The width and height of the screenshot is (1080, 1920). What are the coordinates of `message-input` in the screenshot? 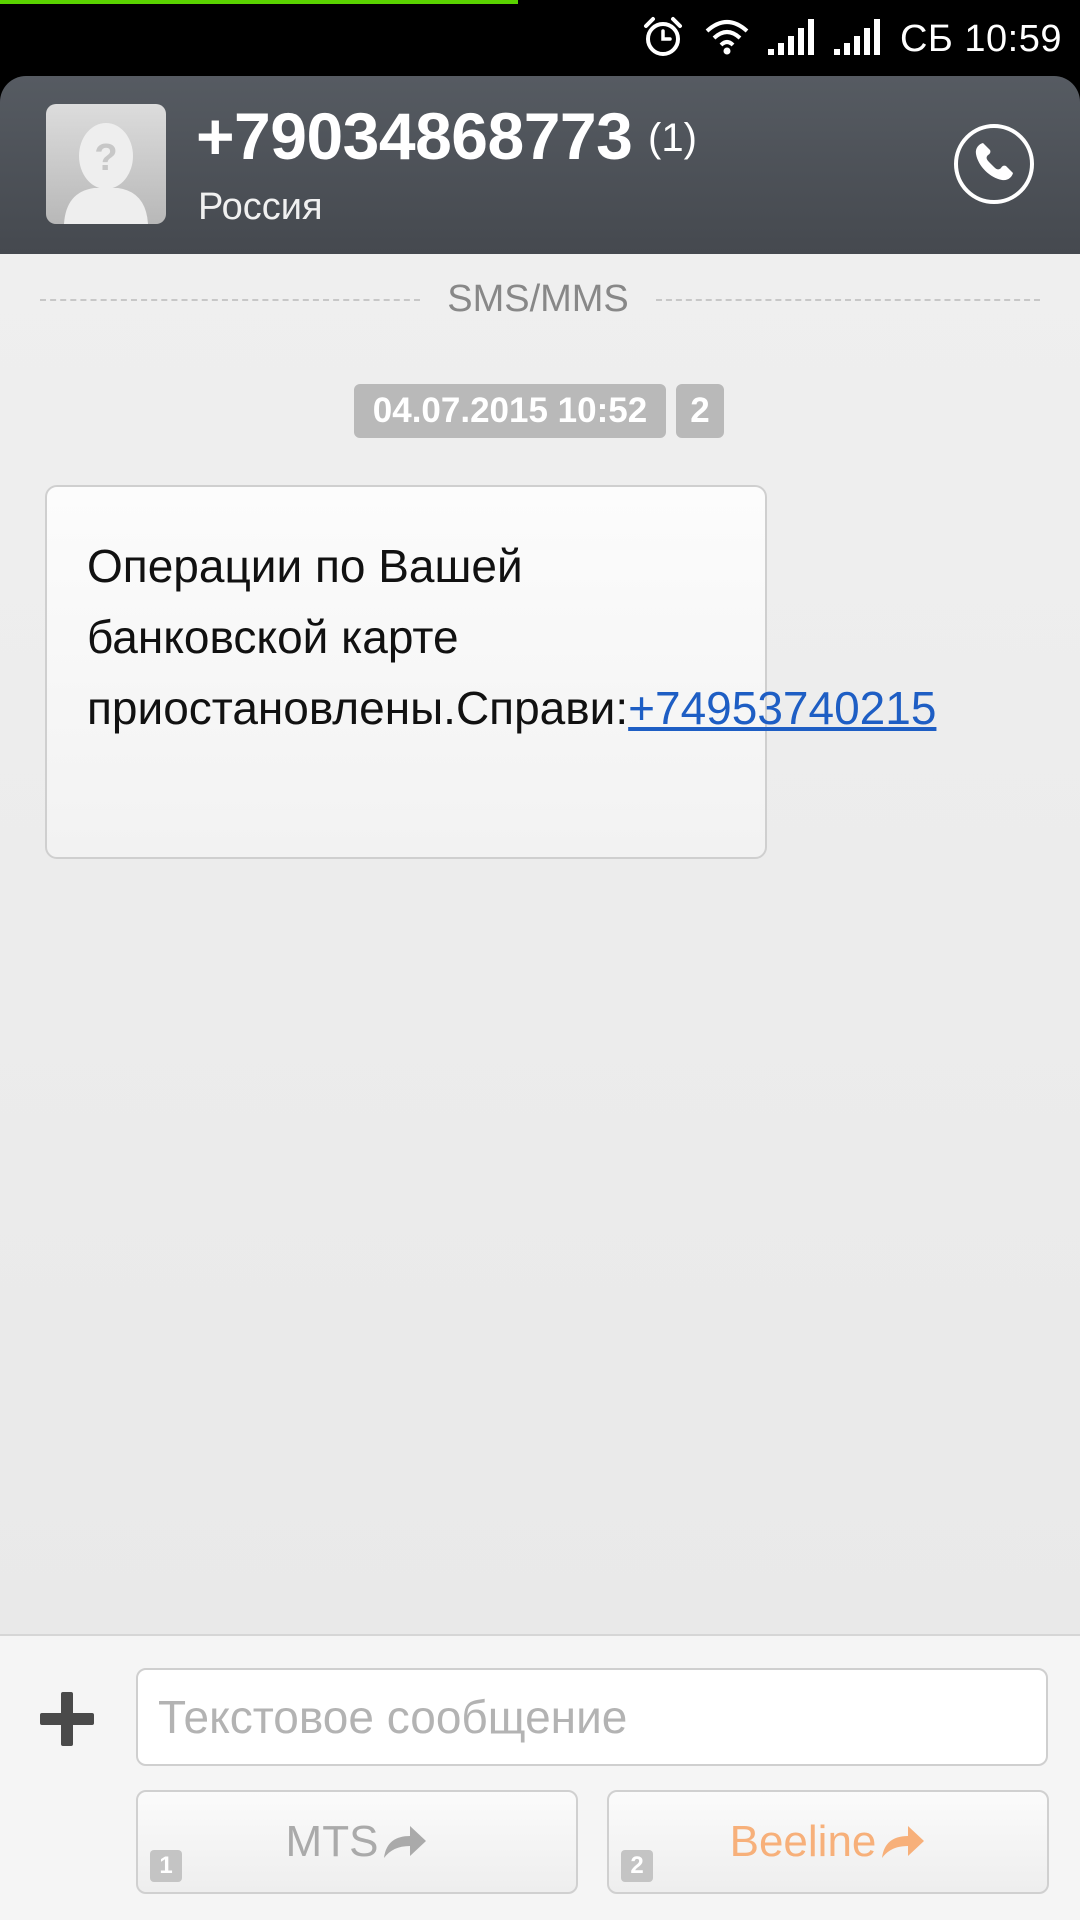 It's located at (592, 1717).